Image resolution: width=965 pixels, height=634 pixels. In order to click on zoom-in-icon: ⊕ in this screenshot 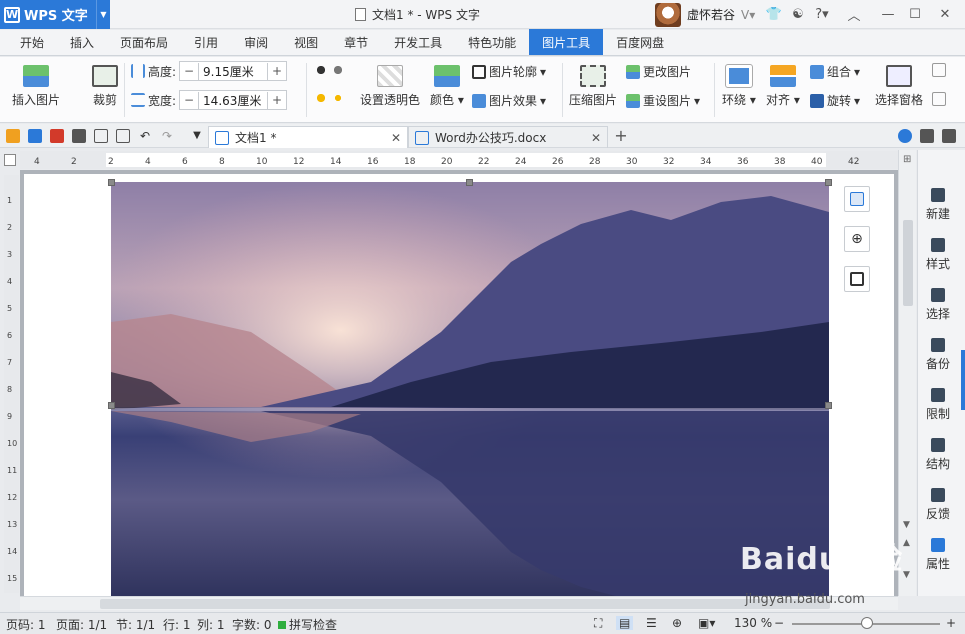, I will do `click(857, 239)`.